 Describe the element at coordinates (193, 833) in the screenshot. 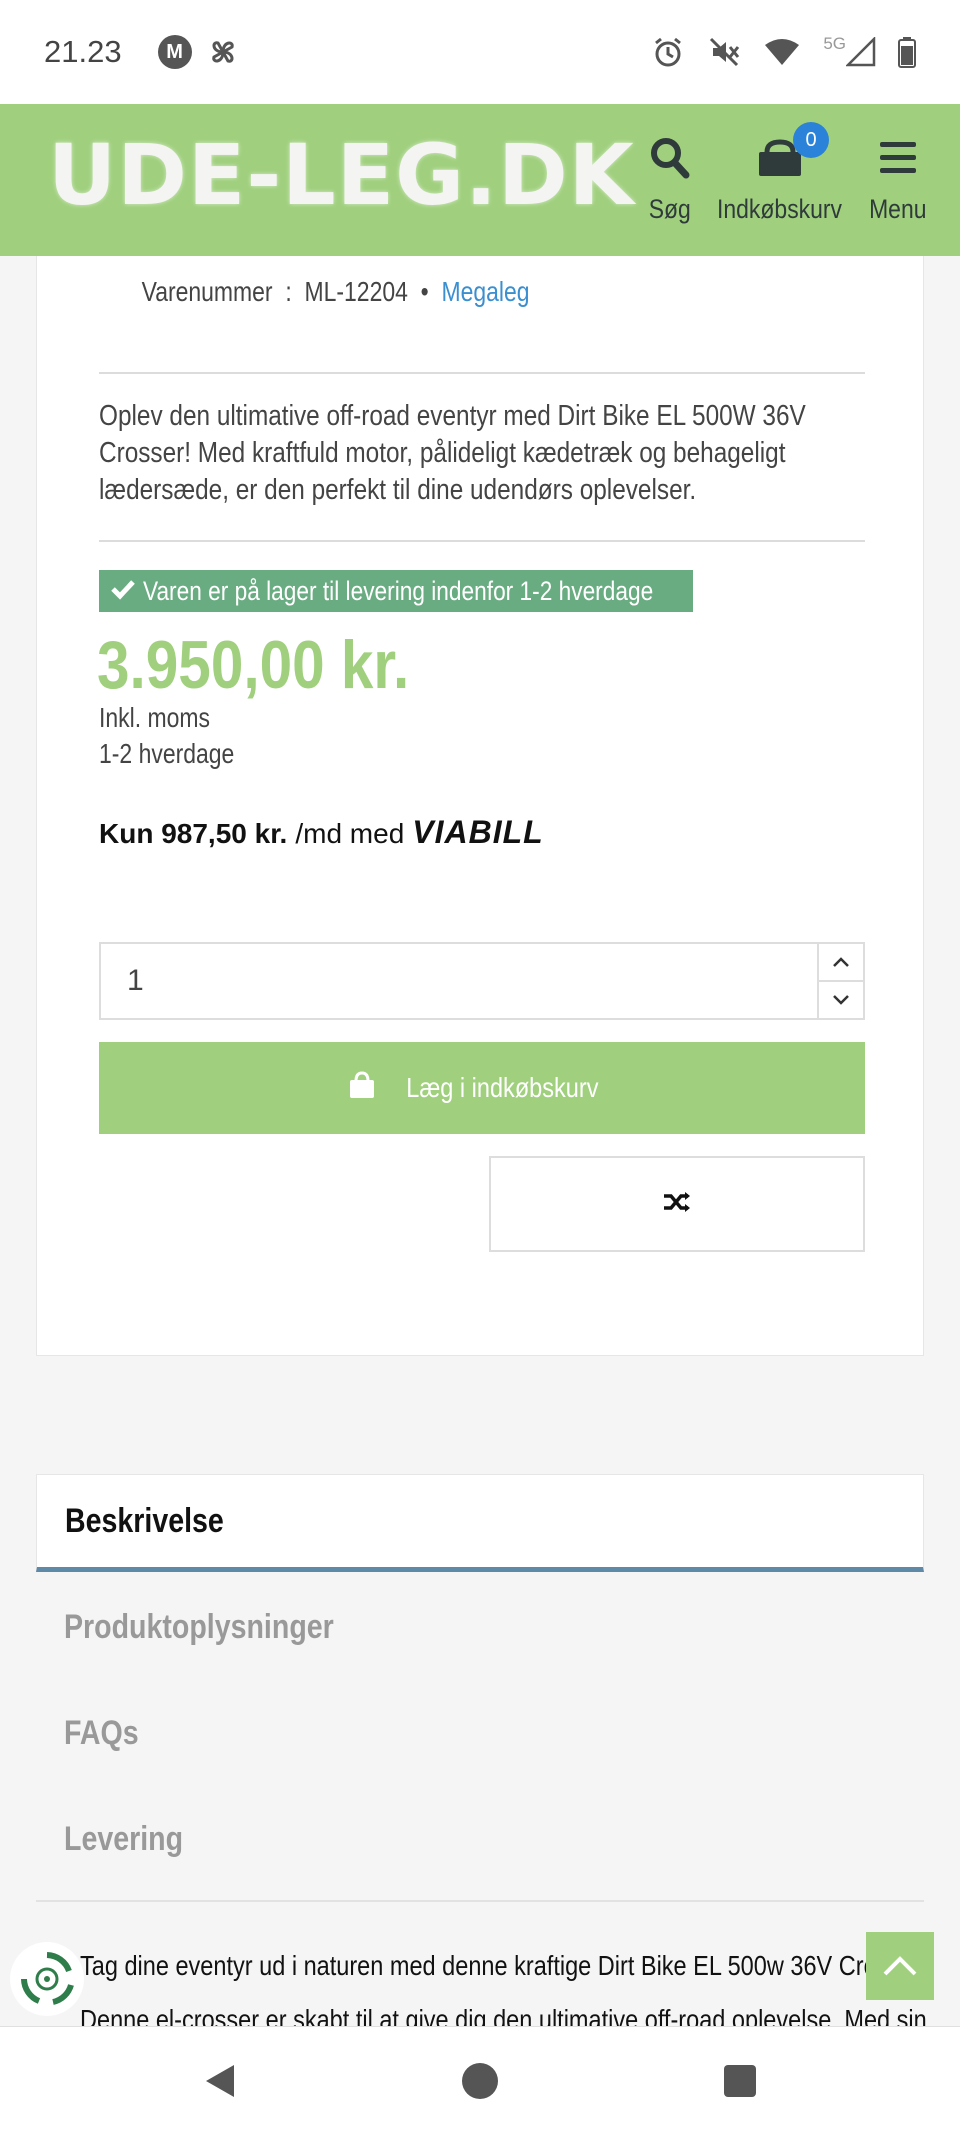

I see `viabill-amount: Kun 987,50 kr.` at that location.